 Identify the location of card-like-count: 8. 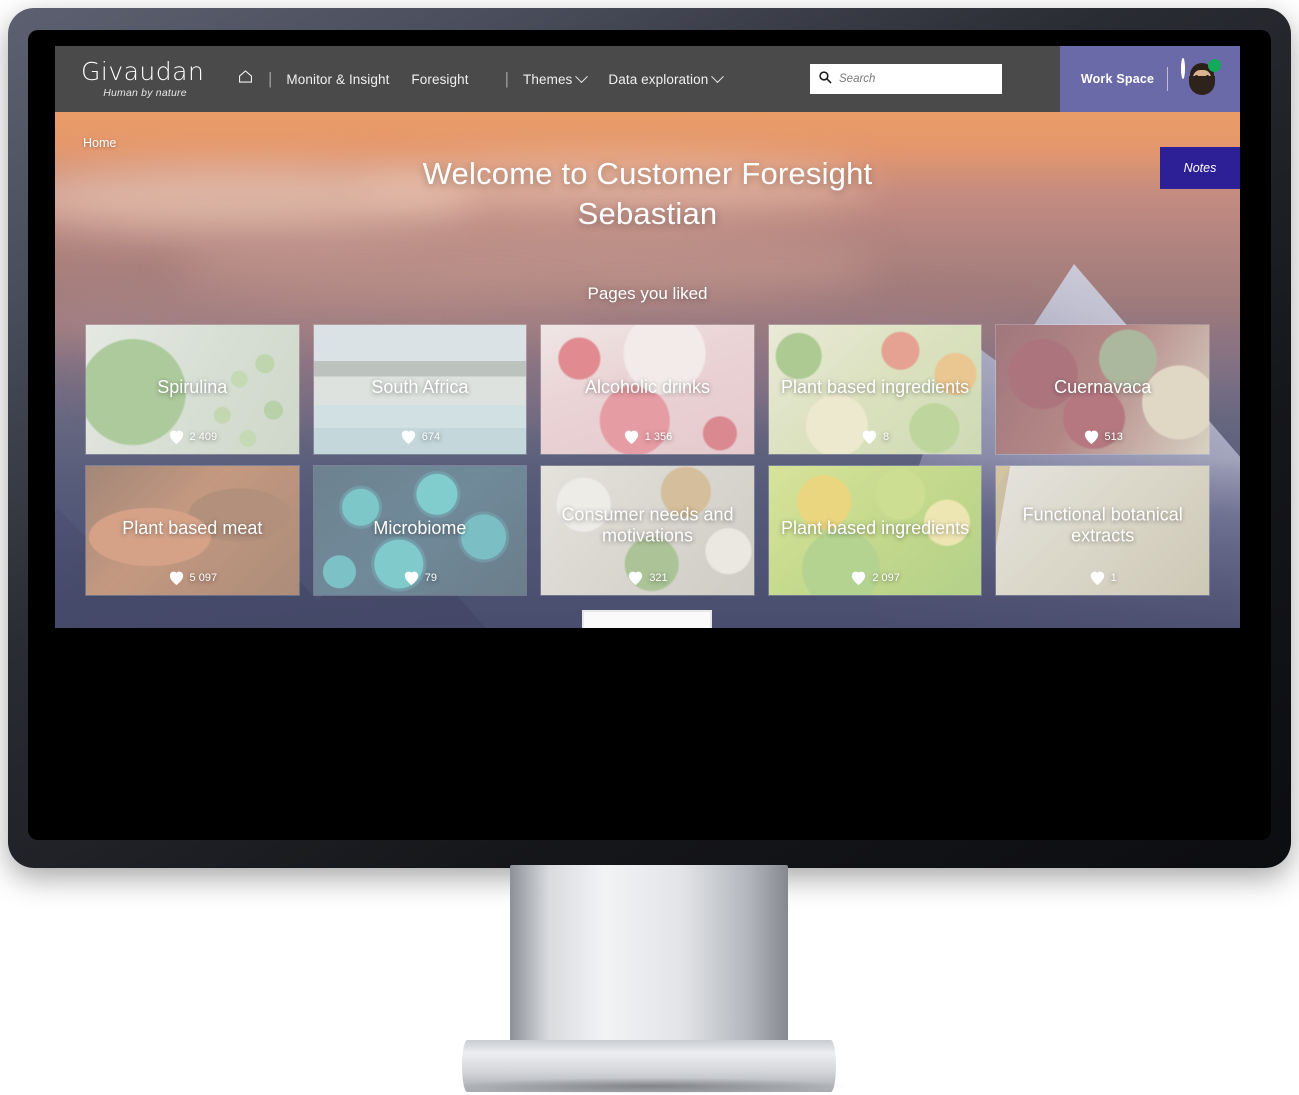
(886, 437).